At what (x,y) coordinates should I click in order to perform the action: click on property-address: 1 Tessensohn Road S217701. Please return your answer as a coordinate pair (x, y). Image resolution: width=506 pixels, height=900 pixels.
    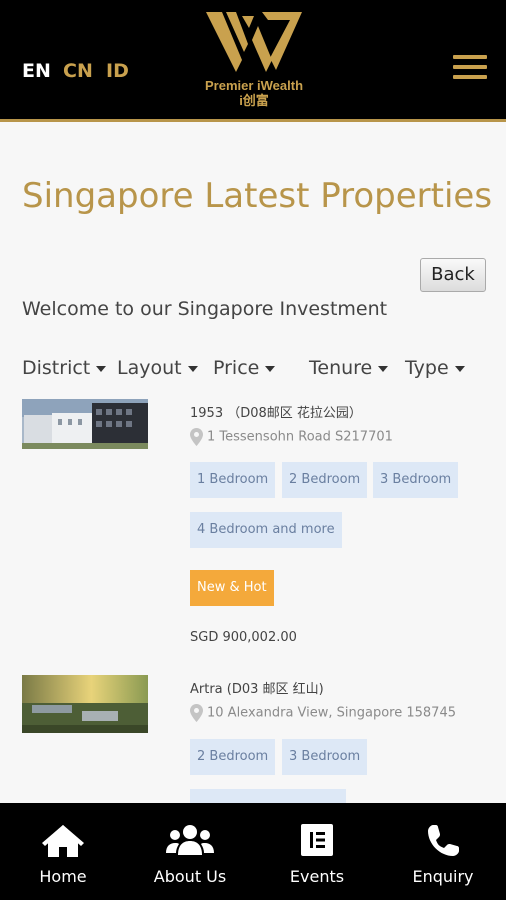
    Looking at the image, I should click on (291, 437).